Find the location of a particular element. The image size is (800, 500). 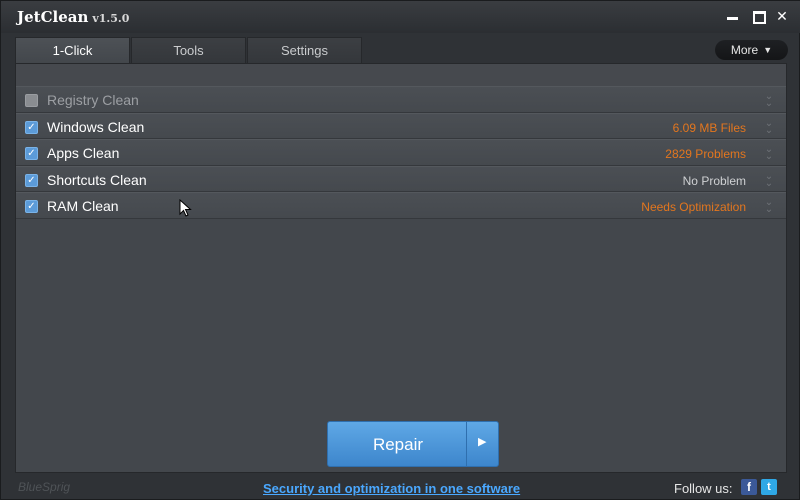

follow-us-label: Follow us: is located at coordinates (703, 488).